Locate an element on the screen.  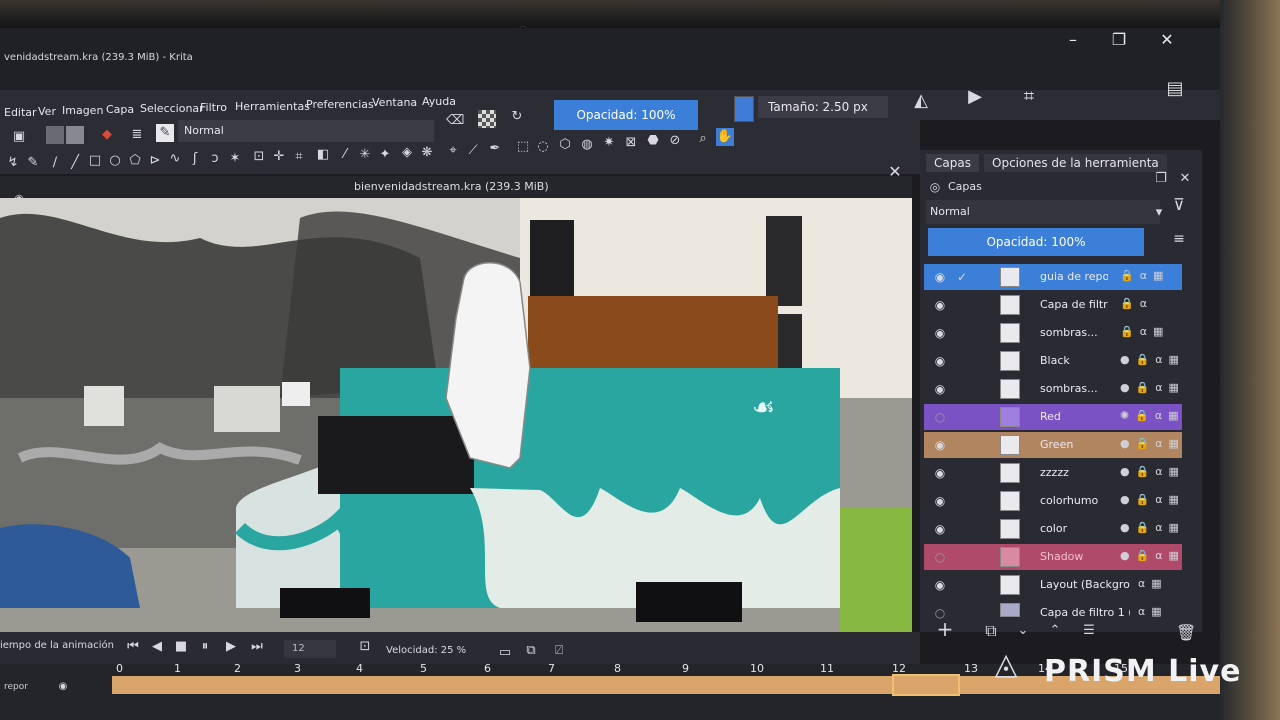
pattern-icon is located at coordinates (75, 135).